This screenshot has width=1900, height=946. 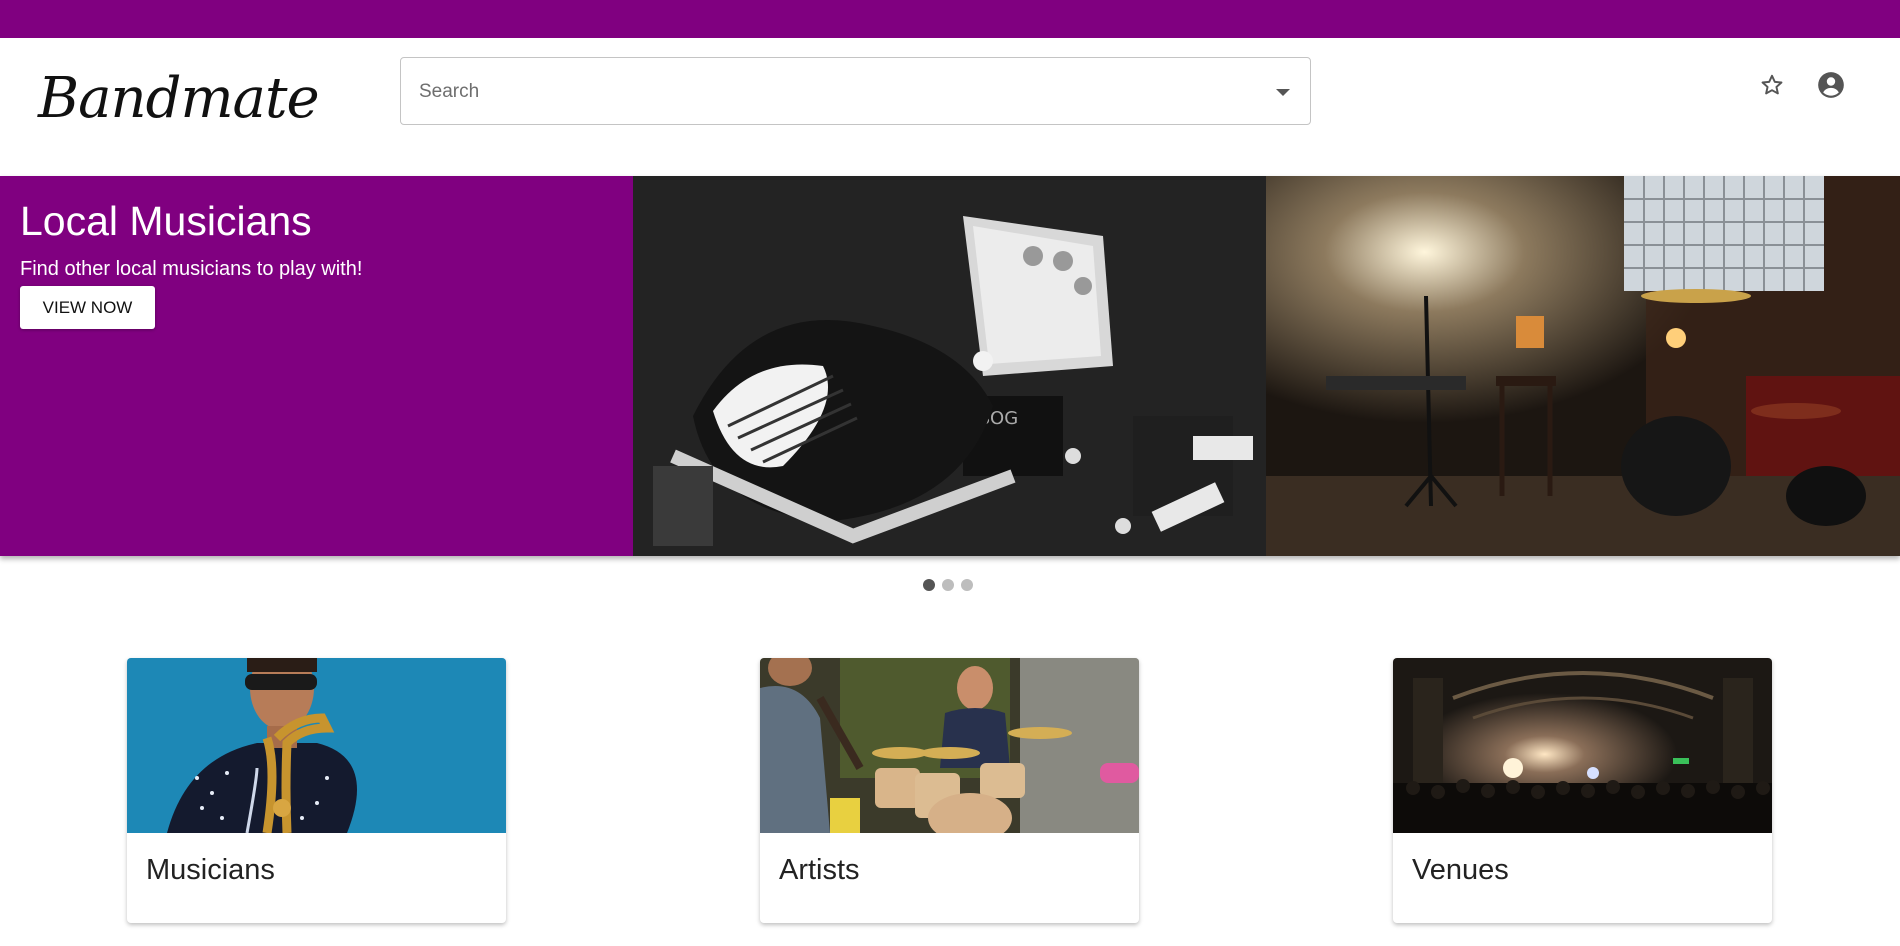 I want to click on pedalboard-image: BOG, so click(x=949, y=366).